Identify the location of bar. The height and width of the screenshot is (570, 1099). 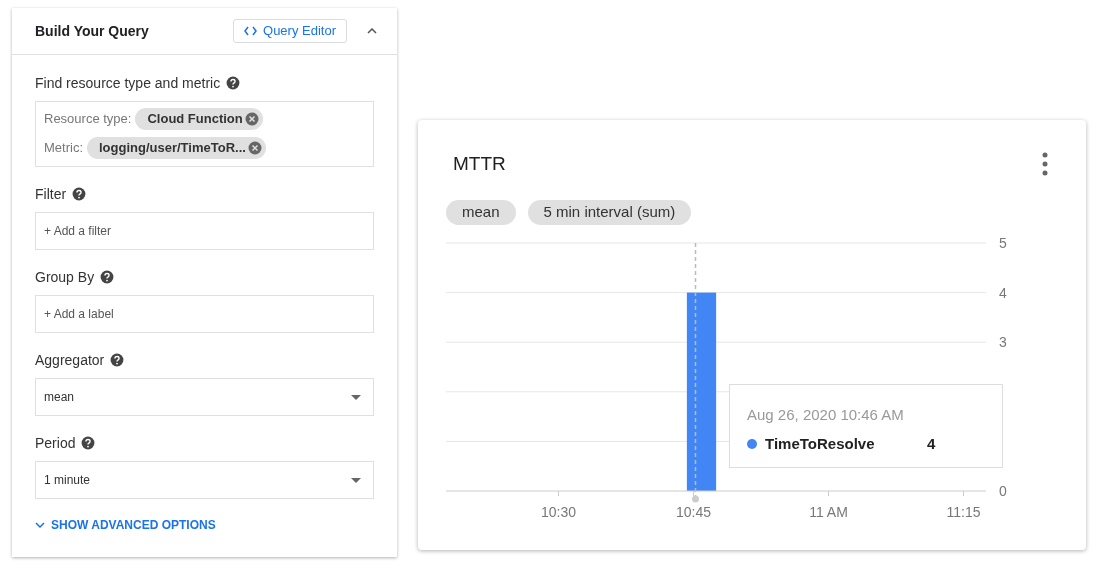
(701, 391).